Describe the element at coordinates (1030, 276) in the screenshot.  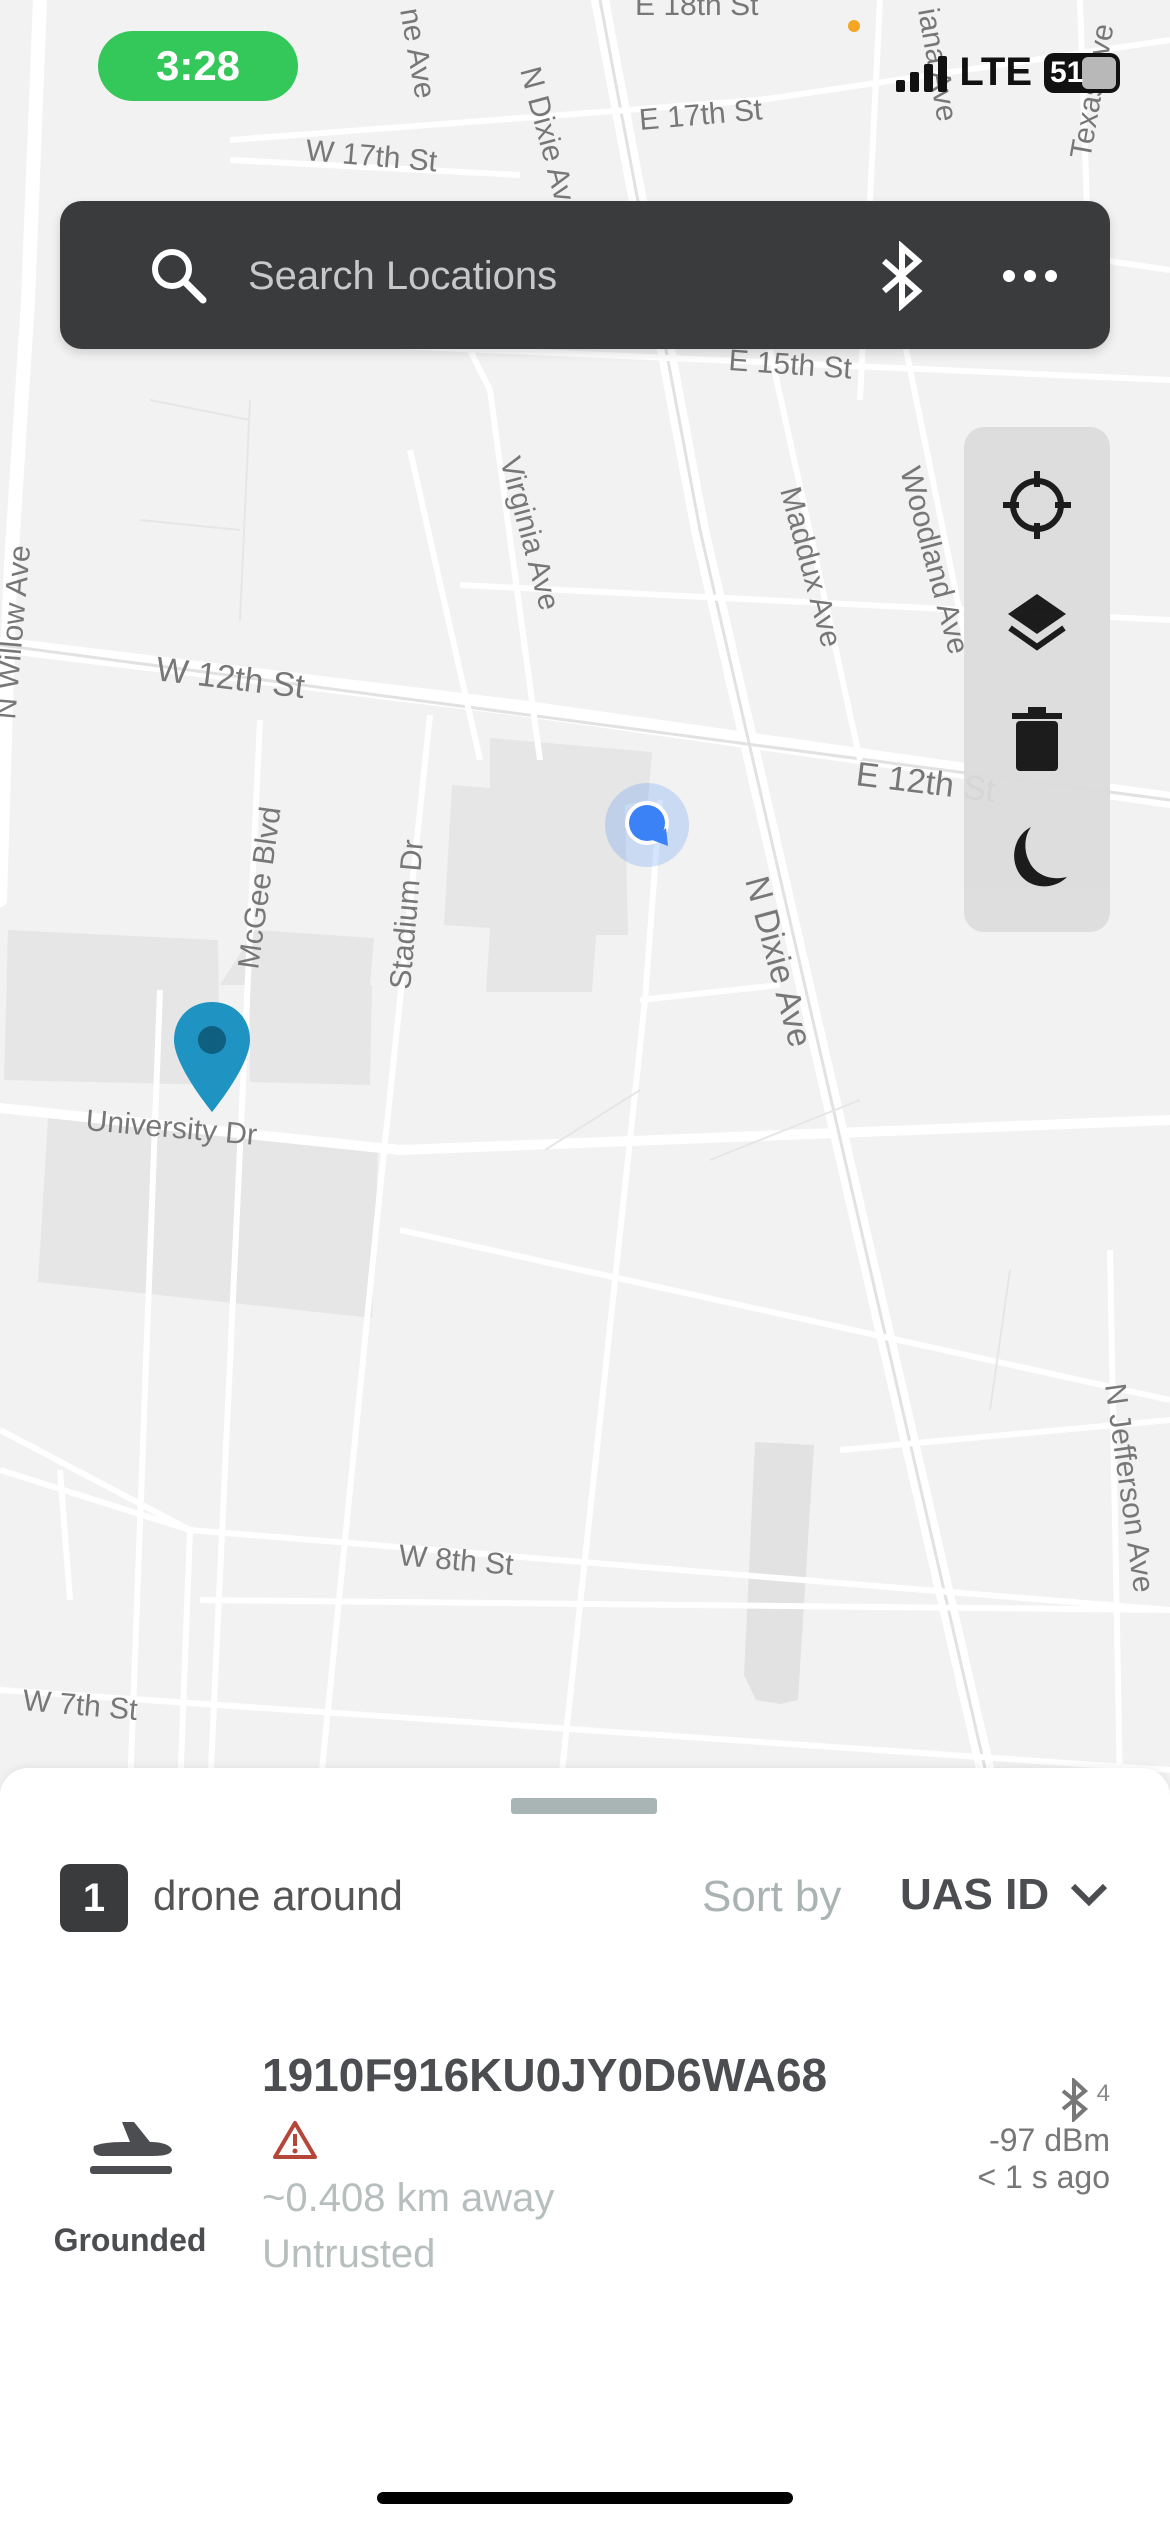
I see `more-options-icon` at that location.